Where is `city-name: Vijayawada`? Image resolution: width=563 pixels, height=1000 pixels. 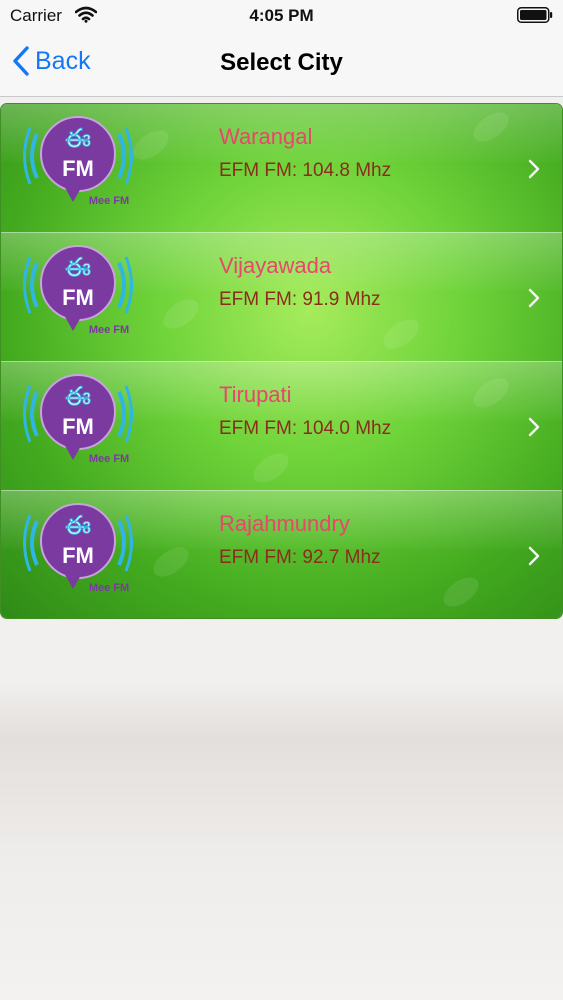 city-name: Vijayawada is located at coordinates (275, 265).